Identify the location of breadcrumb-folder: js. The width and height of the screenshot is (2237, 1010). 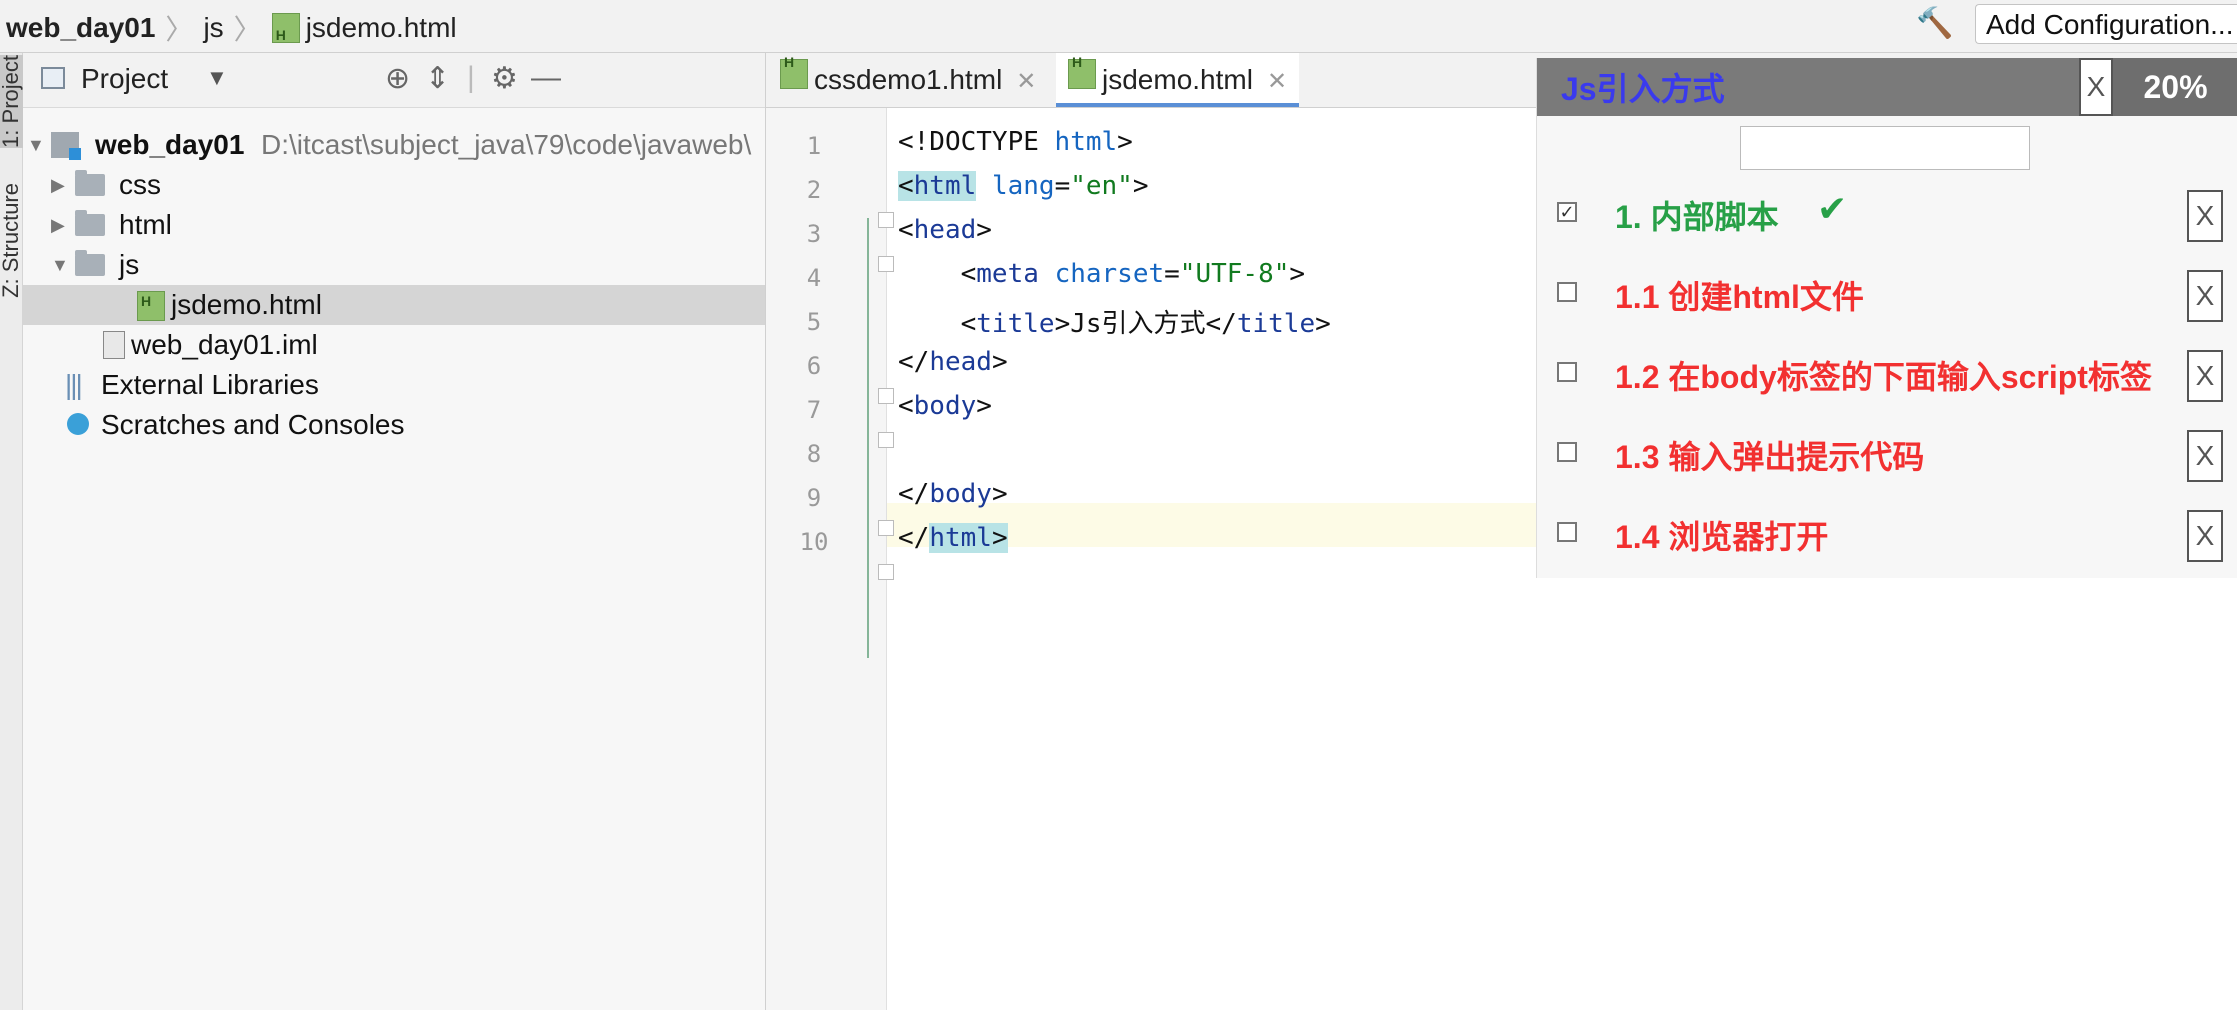
(213, 28).